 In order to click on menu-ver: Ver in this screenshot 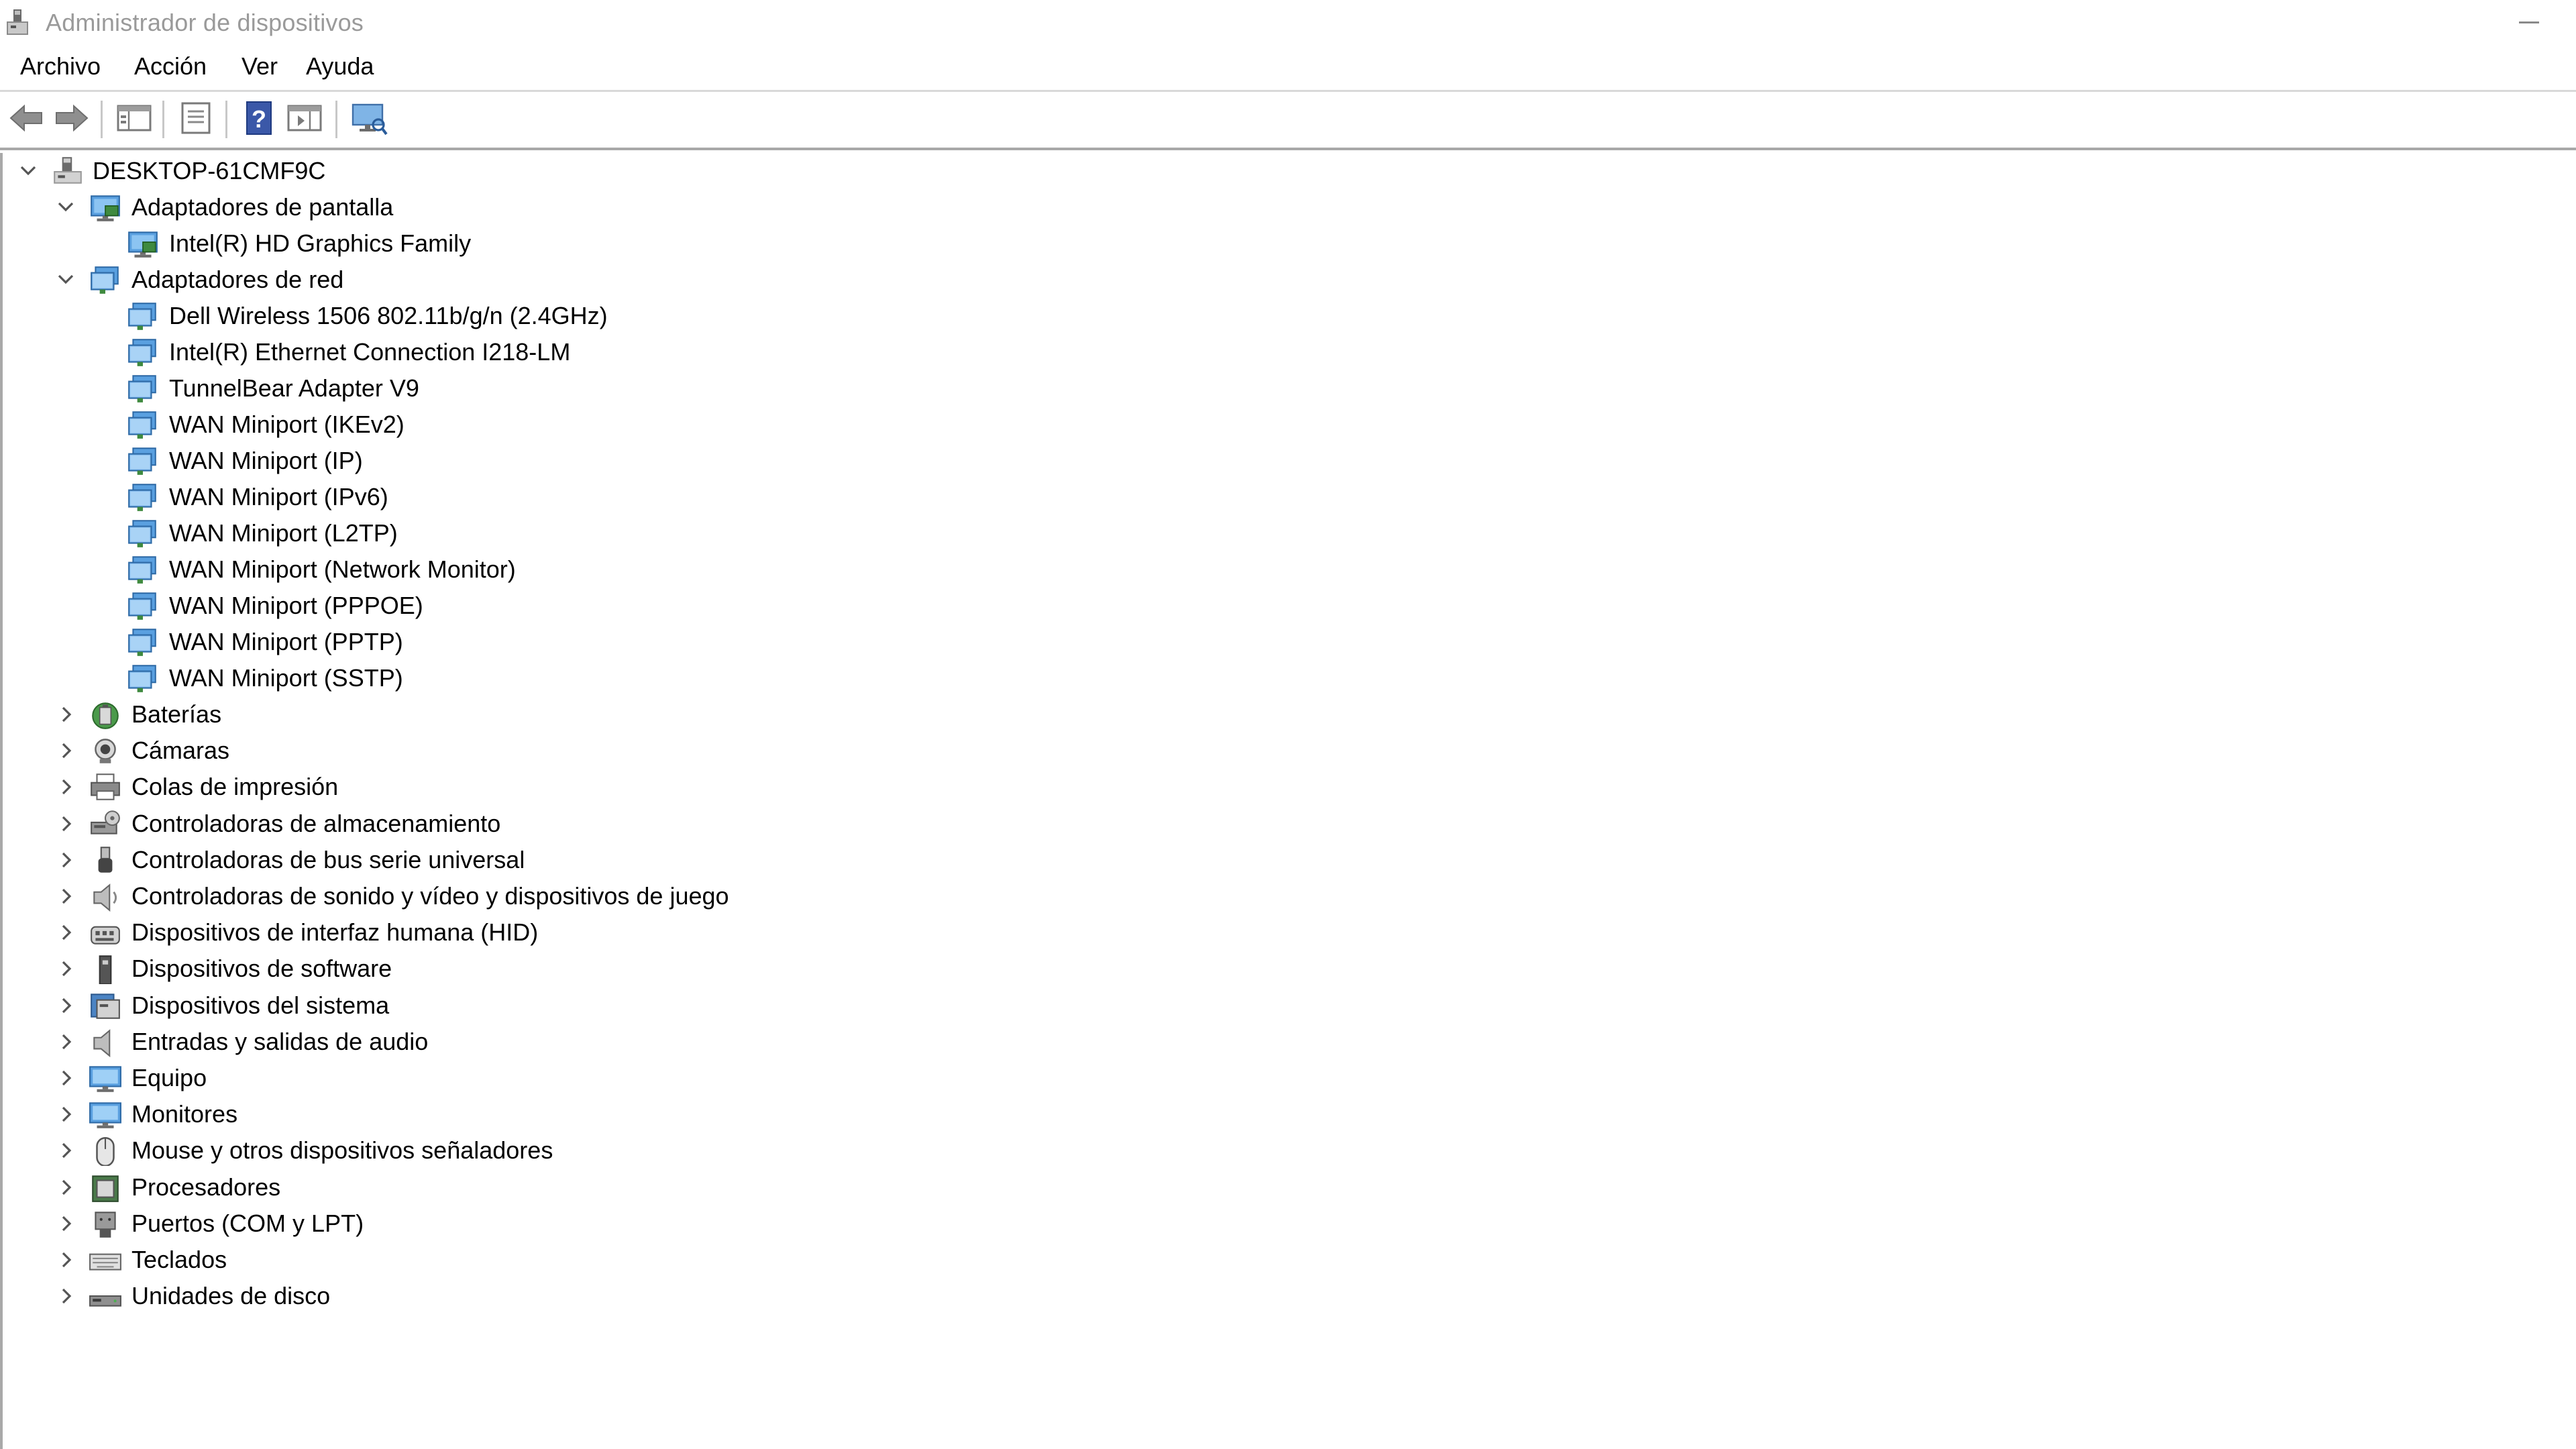, I will do `click(259, 66)`.